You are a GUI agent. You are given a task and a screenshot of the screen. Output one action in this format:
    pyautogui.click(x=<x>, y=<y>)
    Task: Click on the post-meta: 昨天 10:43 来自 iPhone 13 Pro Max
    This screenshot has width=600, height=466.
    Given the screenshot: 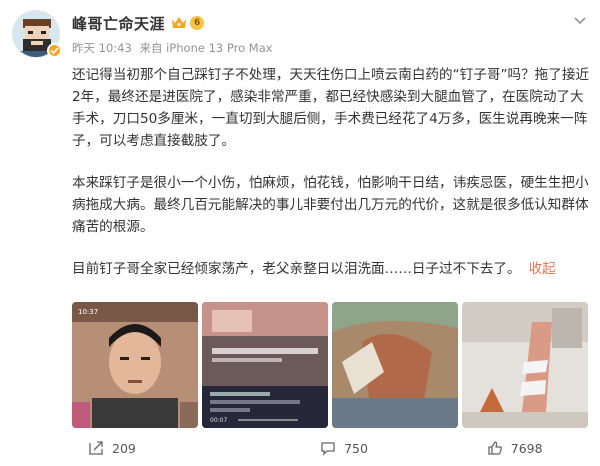 What is the action you would take?
    pyautogui.click(x=174, y=48)
    